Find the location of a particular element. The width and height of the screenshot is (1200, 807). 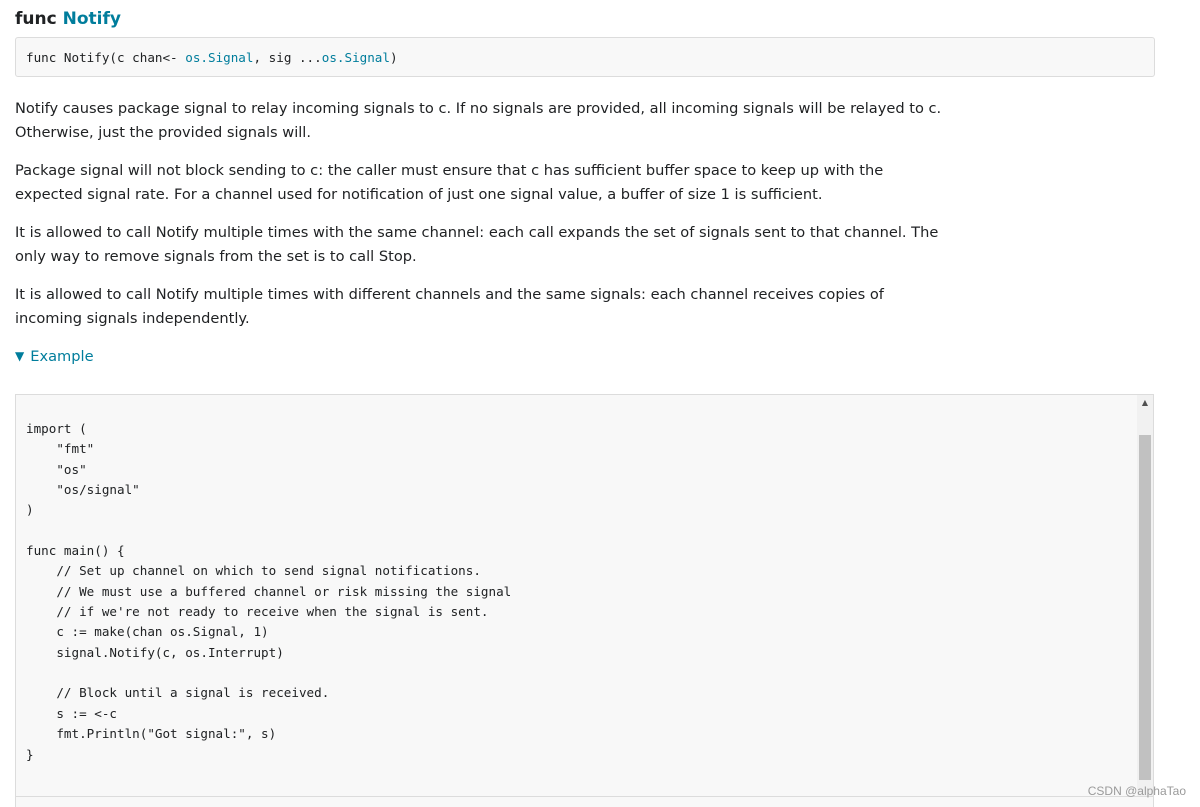

func-keyword: func is located at coordinates (36, 19).